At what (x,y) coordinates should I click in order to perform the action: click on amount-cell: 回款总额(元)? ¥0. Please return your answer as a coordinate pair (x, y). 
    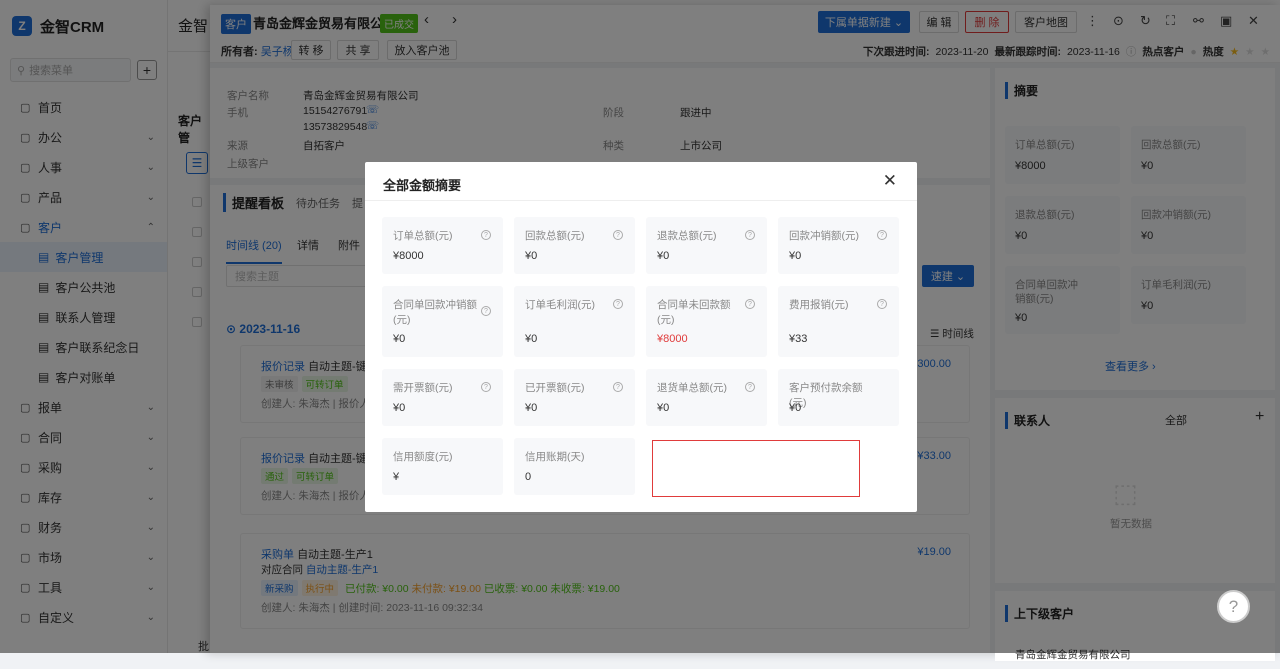
    Looking at the image, I should click on (574, 245).